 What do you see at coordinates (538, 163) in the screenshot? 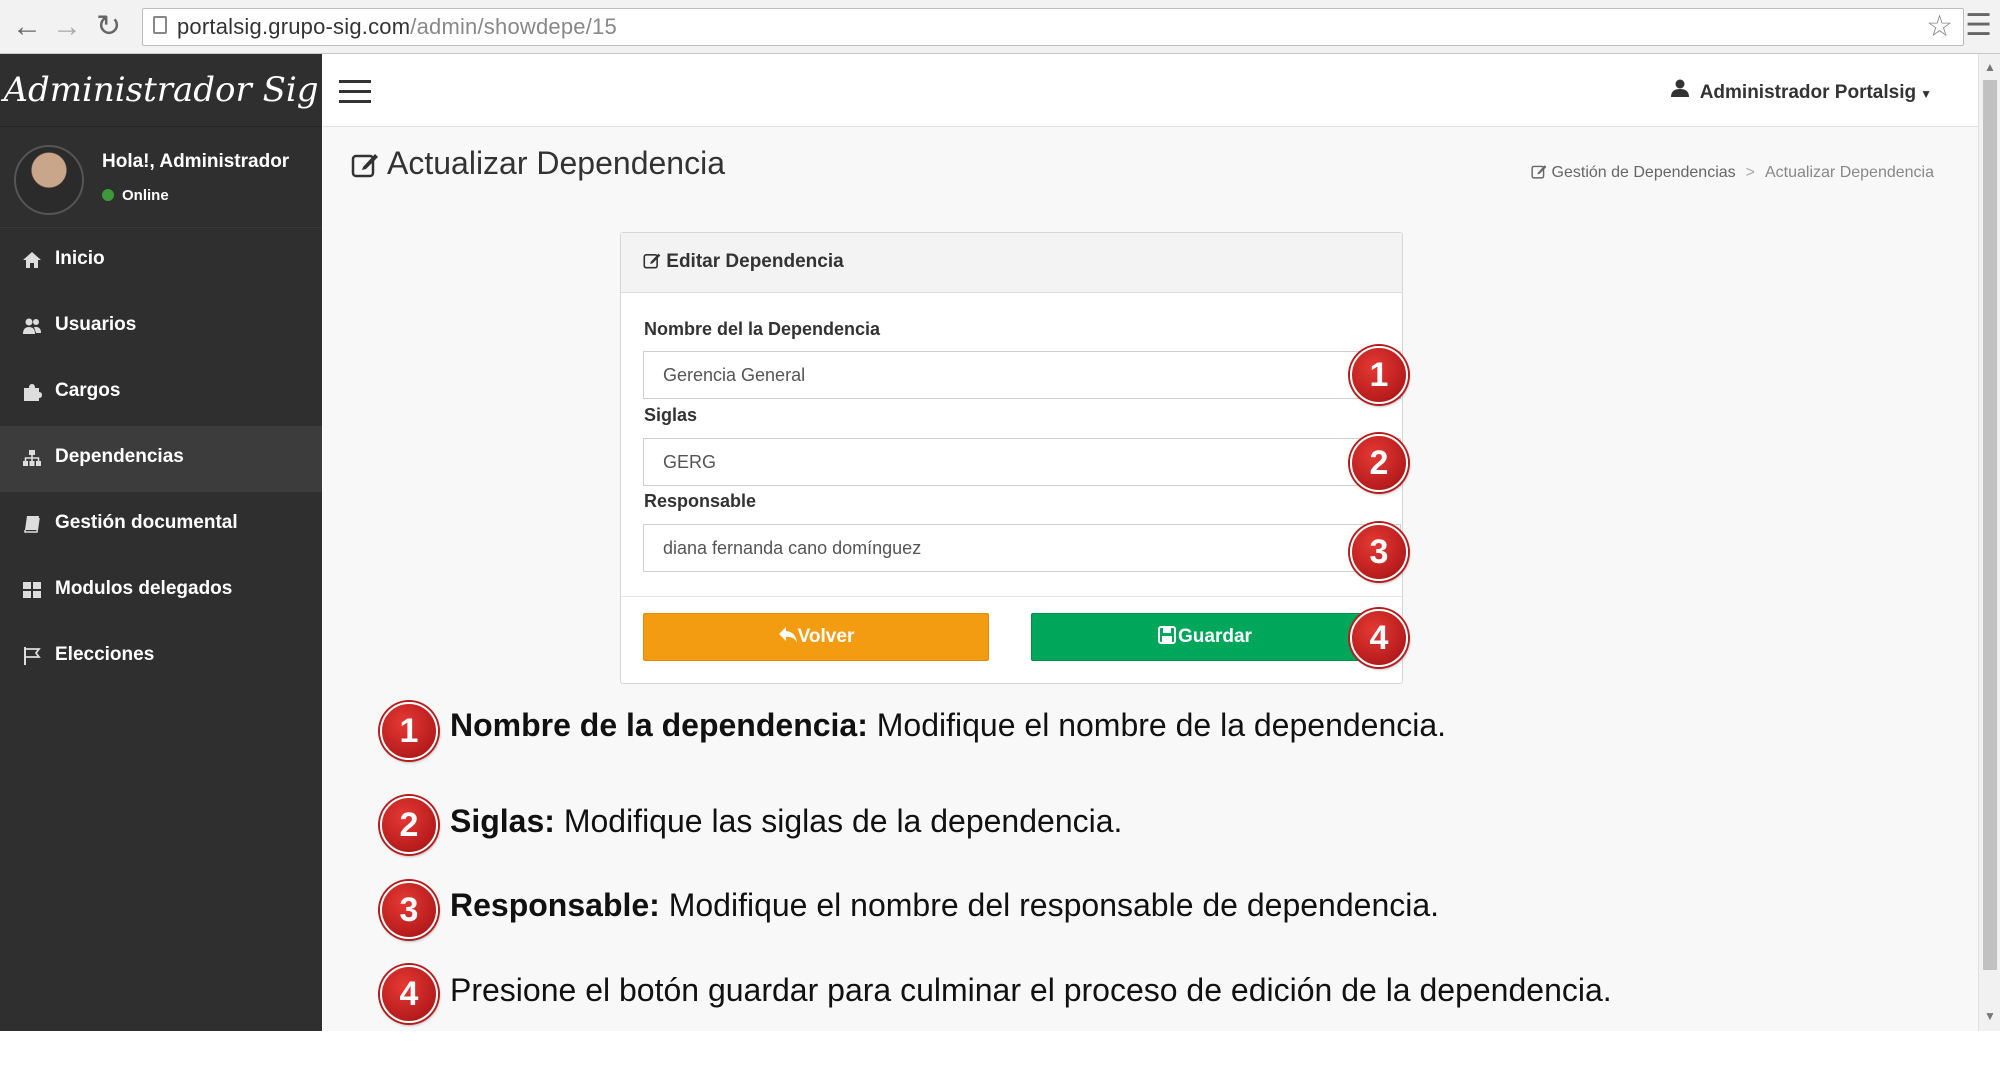
I see `page-title: Actualizar Dependencia` at bounding box center [538, 163].